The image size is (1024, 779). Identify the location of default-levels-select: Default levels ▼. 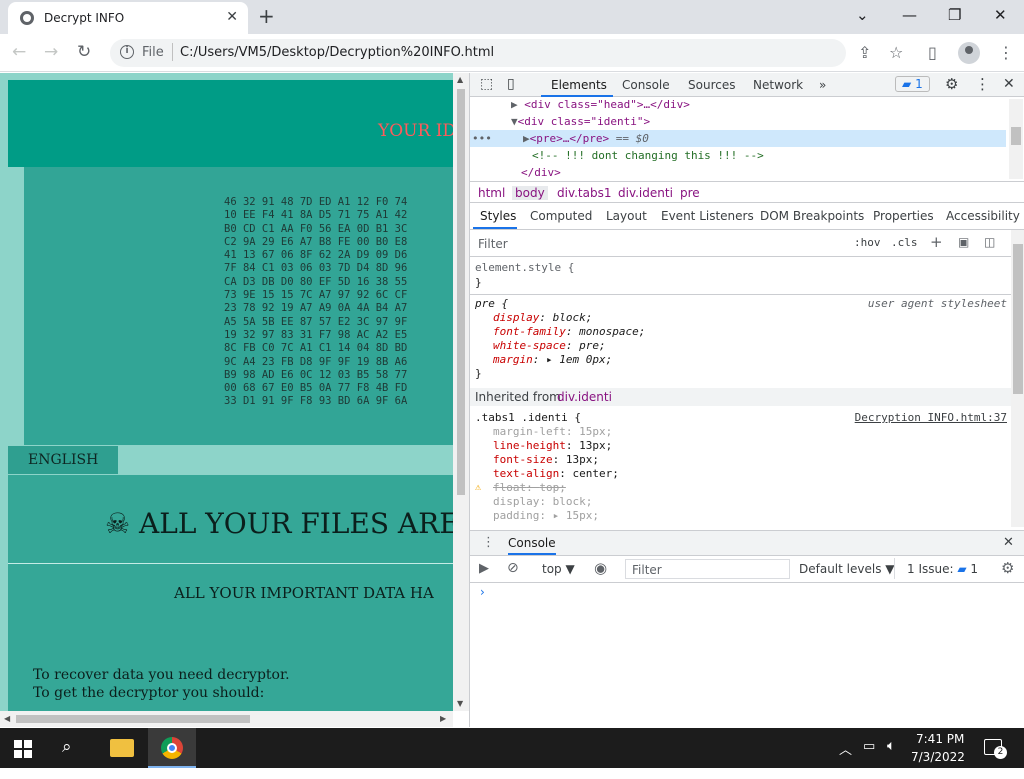
(847, 569).